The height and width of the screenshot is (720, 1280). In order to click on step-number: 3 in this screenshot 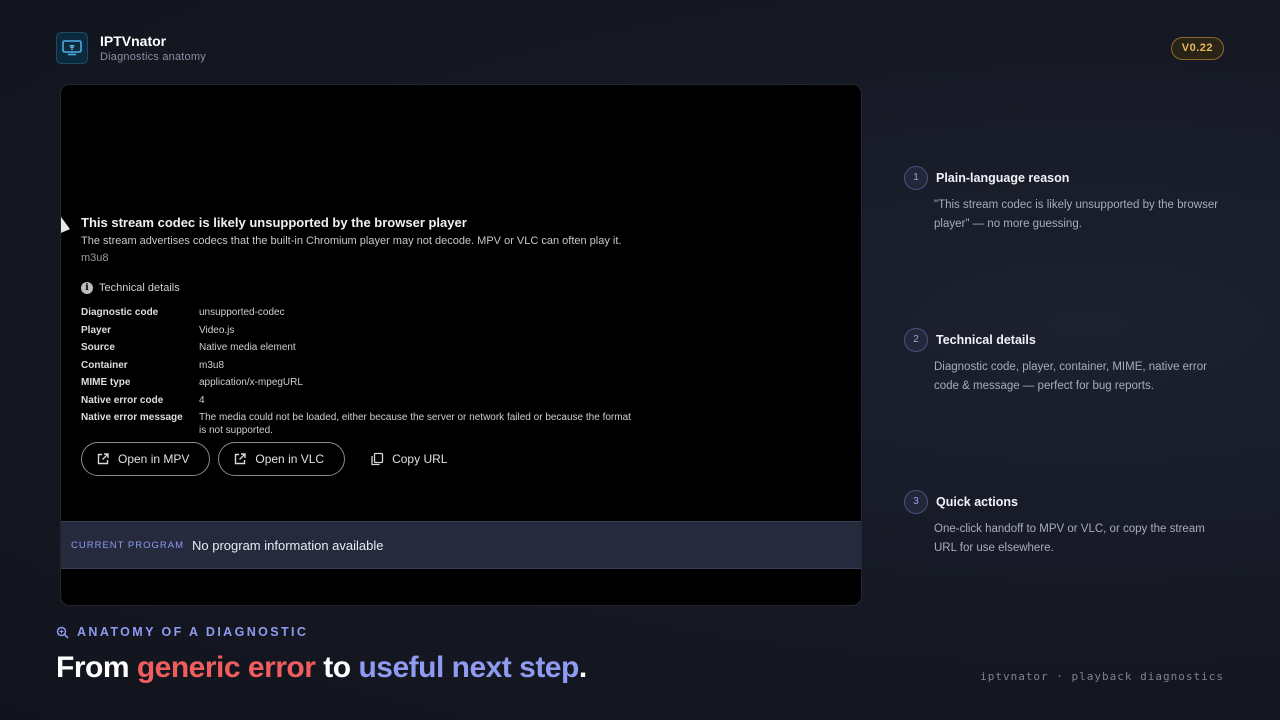, I will do `click(916, 502)`.